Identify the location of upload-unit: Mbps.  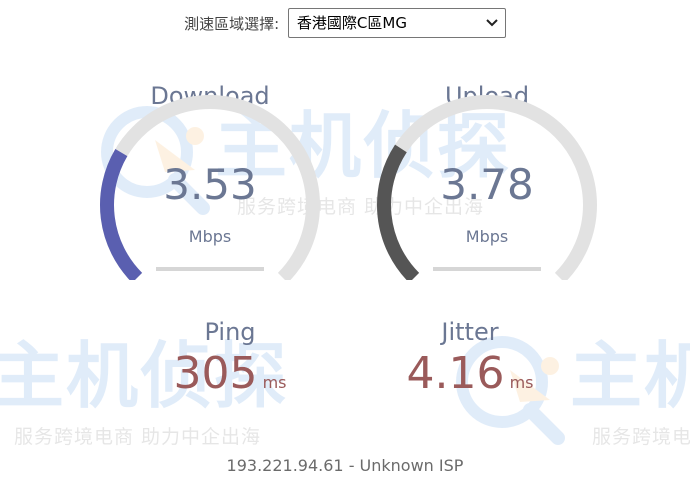
(487, 236).